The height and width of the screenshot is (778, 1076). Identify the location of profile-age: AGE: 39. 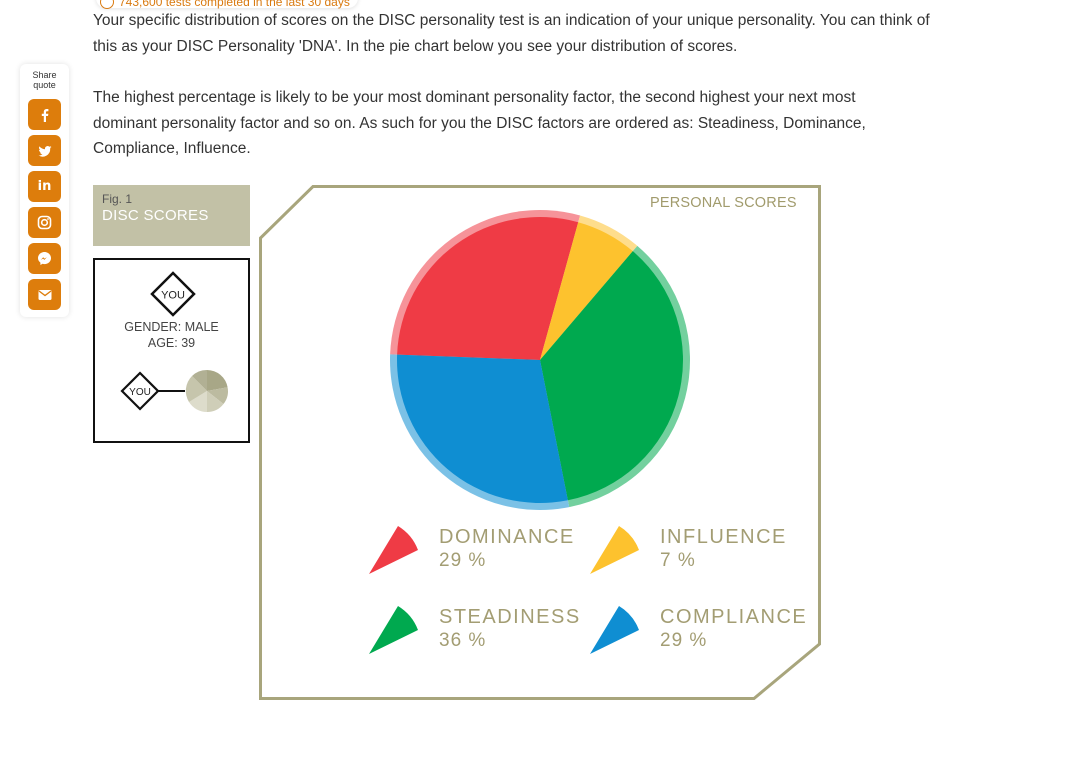
(171, 343).